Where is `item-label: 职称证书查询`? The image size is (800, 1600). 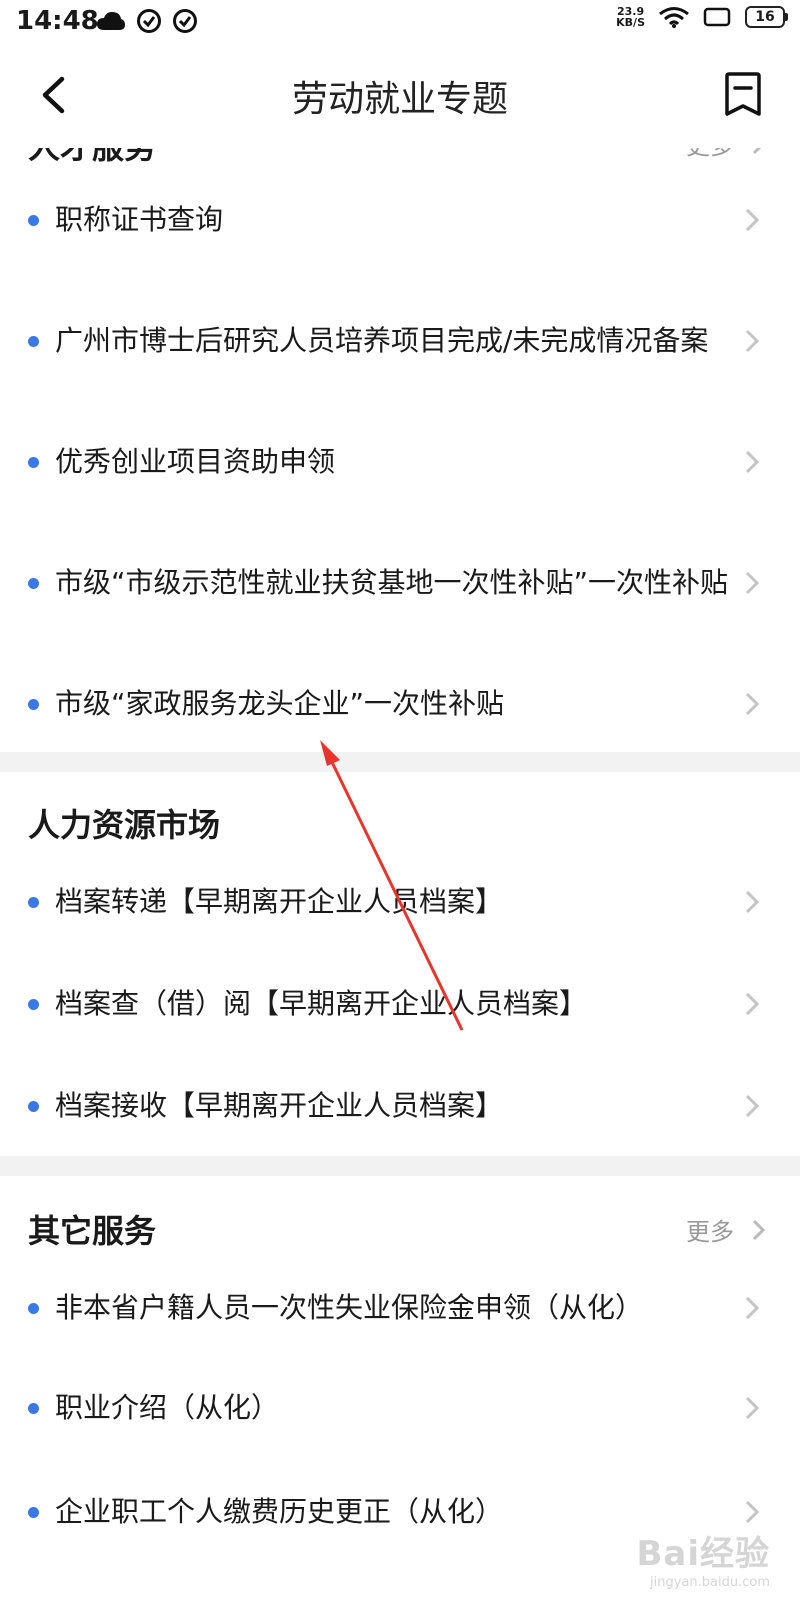
item-label: 职称证书查询 is located at coordinates (139, 219).